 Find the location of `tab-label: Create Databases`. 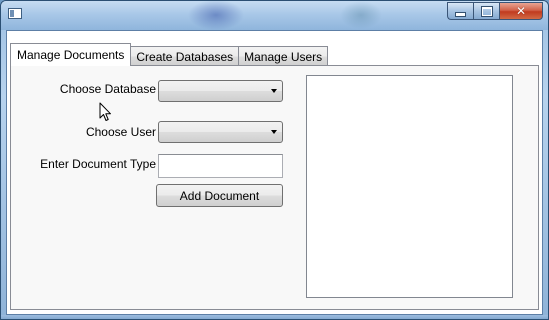

tab-label: Create Databases is located at coordinates (185, 56).